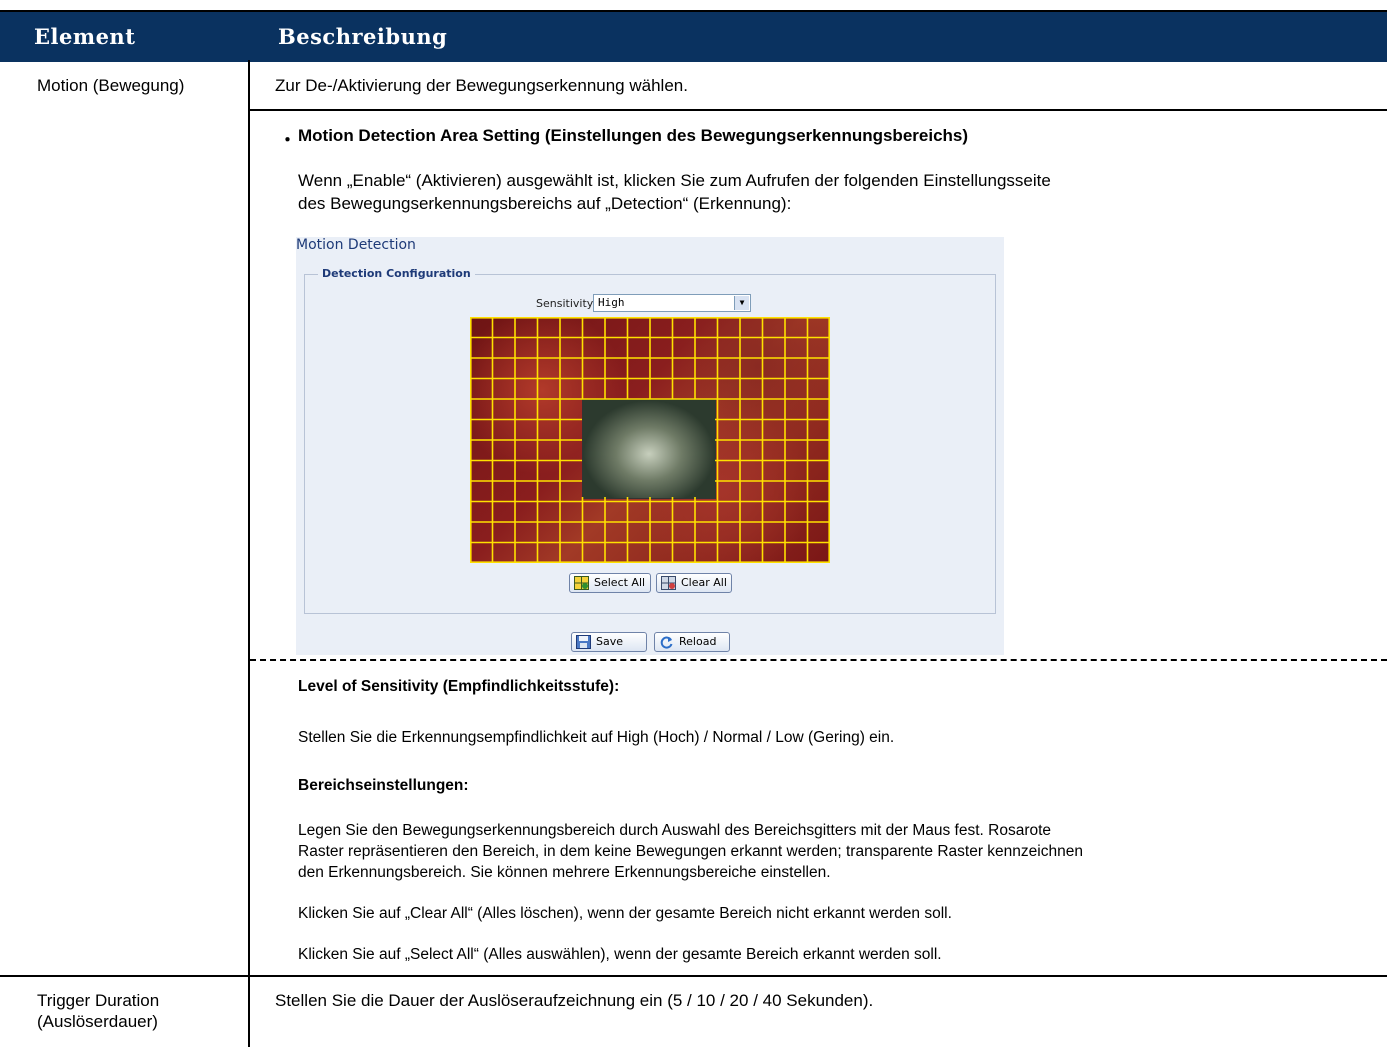 The width and height of the screenshot is (1387, 1047). What do you see at coordinates (85, 36) in the screenshot?
I see `header-element: Element` at bounding box center [85, 36].